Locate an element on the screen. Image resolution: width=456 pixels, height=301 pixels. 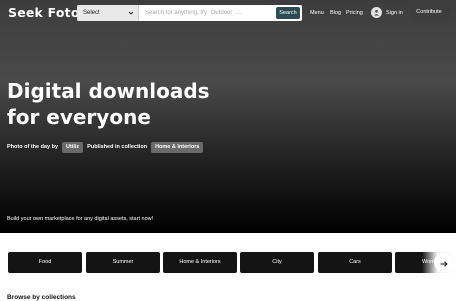
nav-blog: Blog is located at coordinates (335, 13).